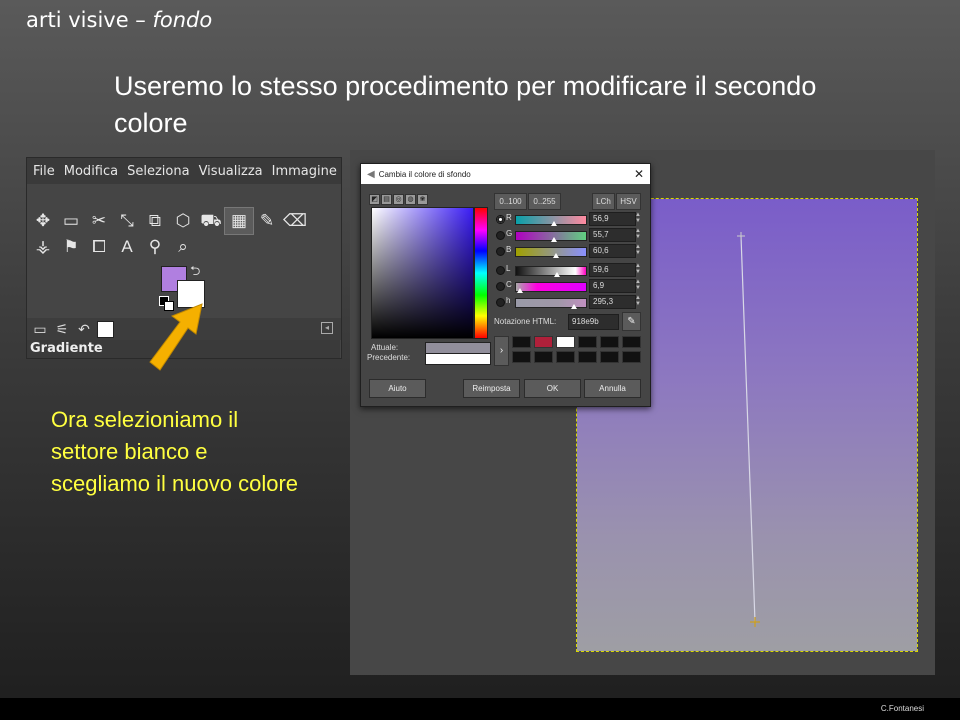 Image resolution: width=960 pixels, height=720 pixels. What do you see at coordinates (612, 270) in the screenshot?
I see `slider-l-value: 59,6` at bounding box center [612, 270].